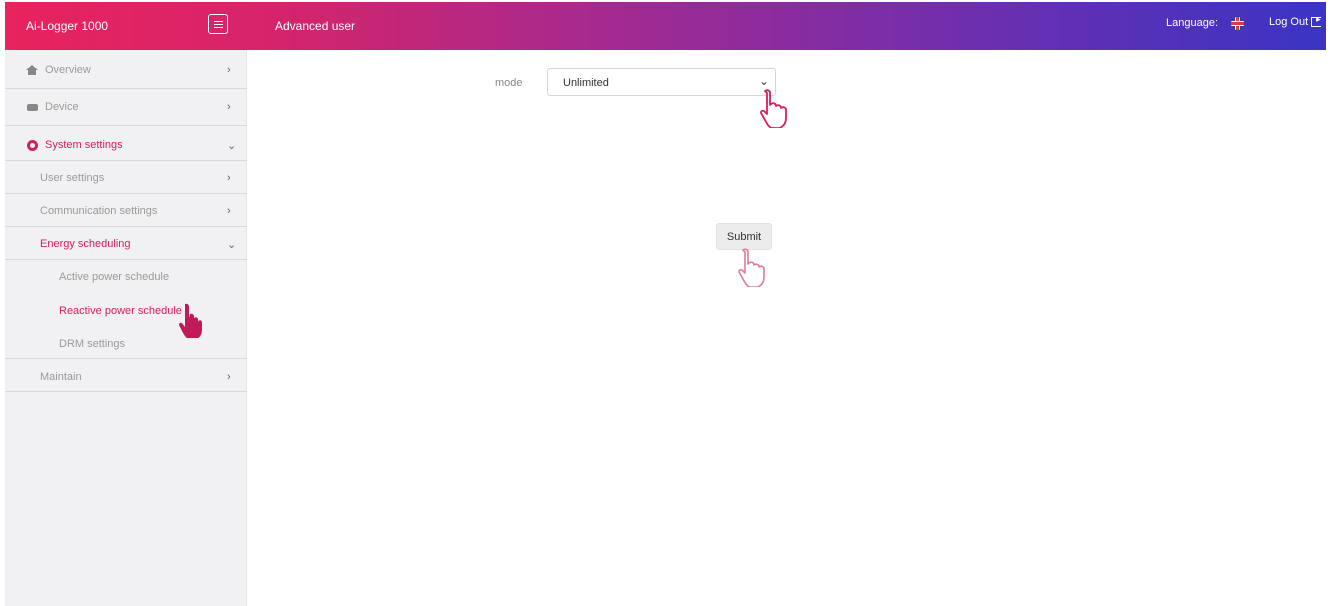 This screenshot has height=606, width=1334. Describe the element at coordinates (68, 70) in the screenshot. I see `sidebar-item-label: Overview` at that location.